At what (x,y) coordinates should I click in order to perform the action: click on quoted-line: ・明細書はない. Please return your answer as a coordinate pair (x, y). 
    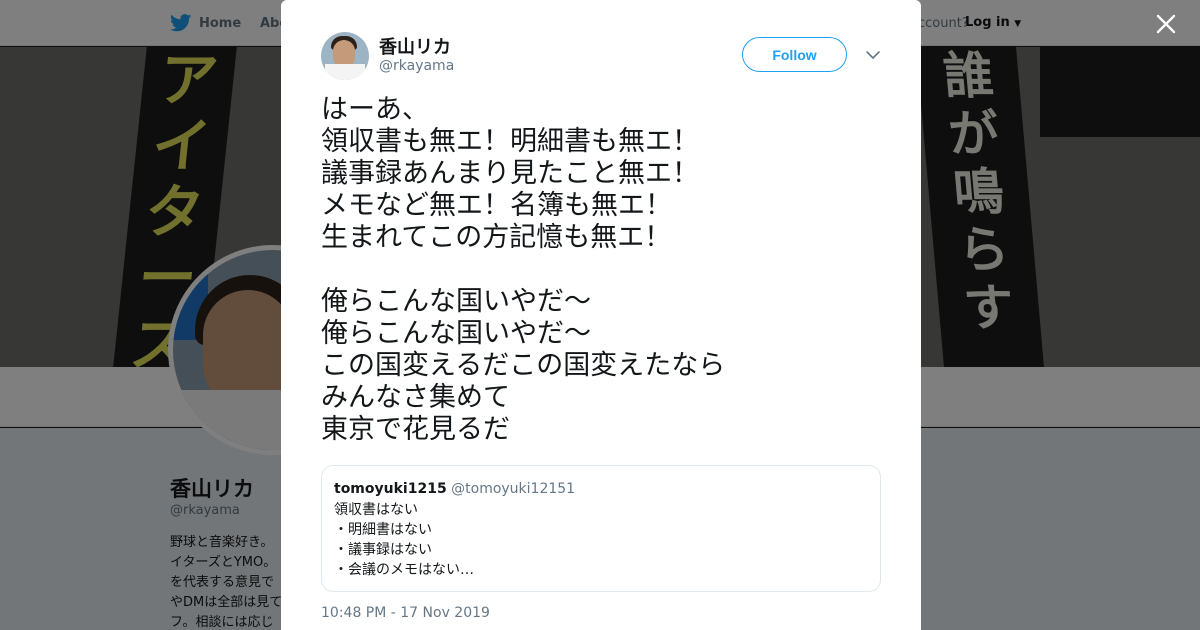
    Looking at the image, I should click on (383, 530).